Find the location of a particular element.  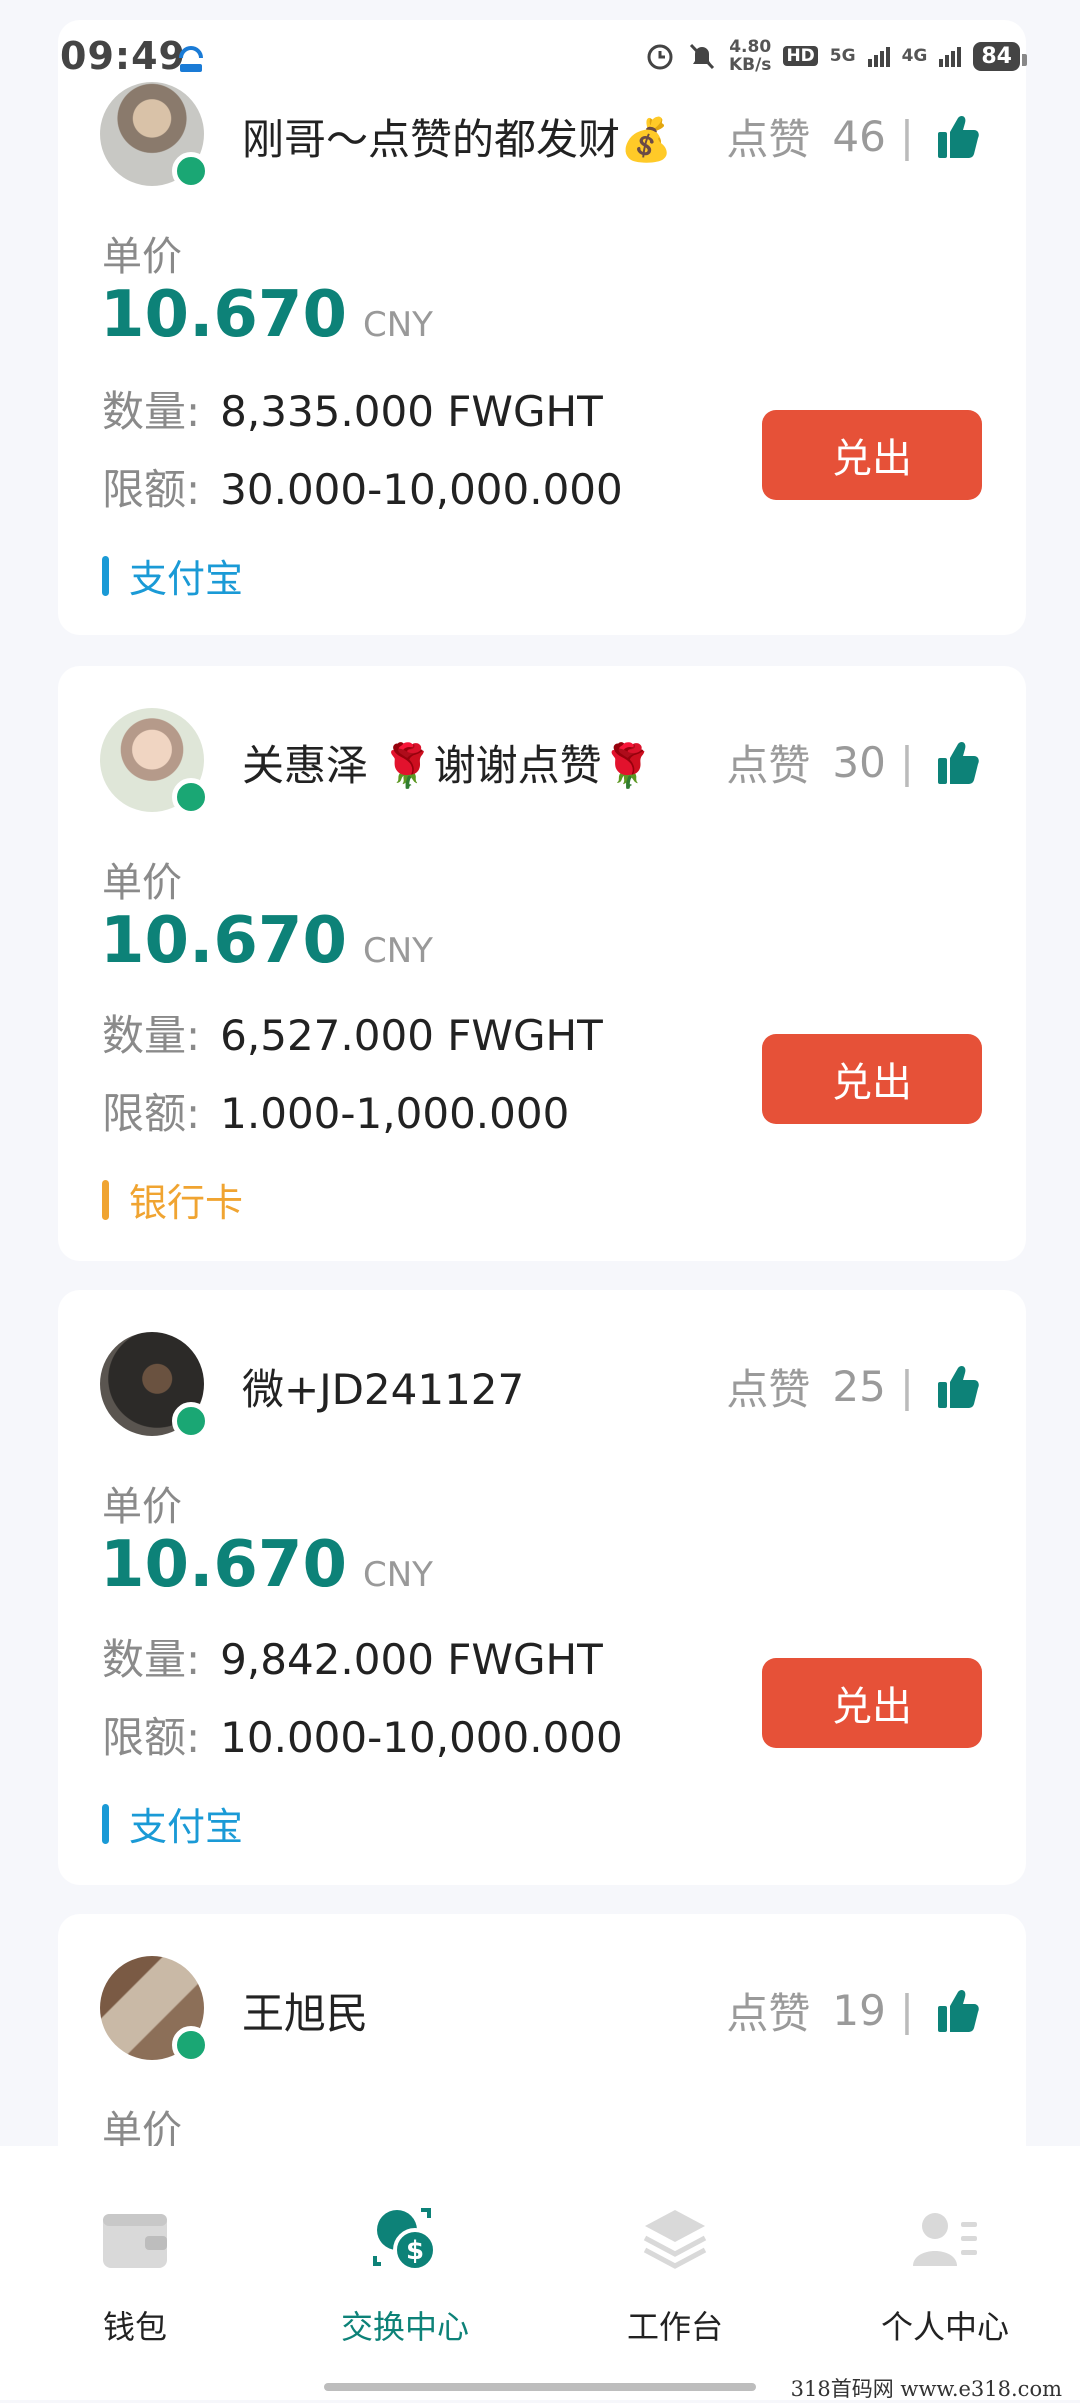

limit-row: 限额: 30.000-10,000.000 is located at coordinates (362, 486).